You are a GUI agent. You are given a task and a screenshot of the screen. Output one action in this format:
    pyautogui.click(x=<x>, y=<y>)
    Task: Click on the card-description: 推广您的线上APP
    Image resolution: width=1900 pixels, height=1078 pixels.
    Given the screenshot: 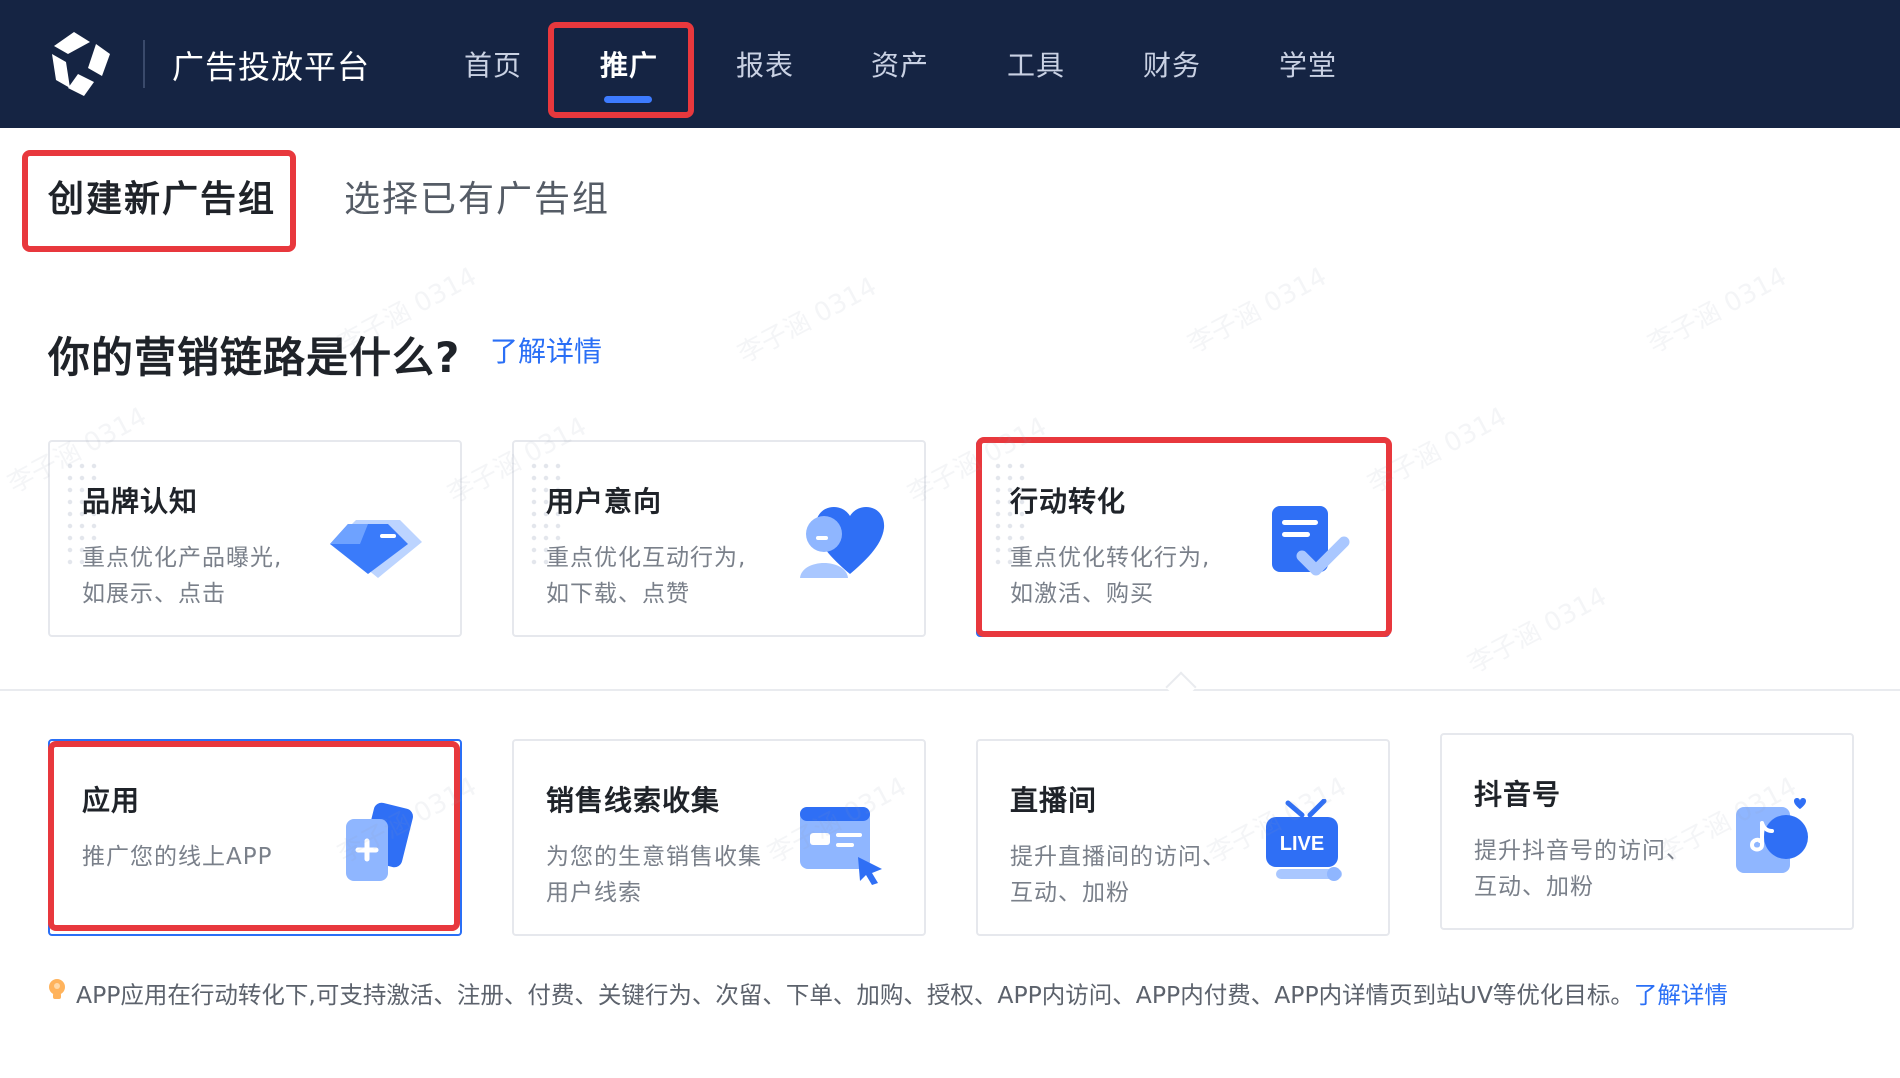 What is the action you would take?
    pyautogui.click(x=177, y=857)
    